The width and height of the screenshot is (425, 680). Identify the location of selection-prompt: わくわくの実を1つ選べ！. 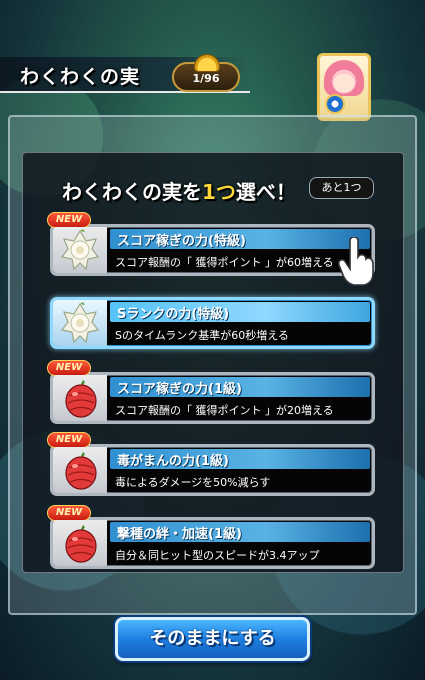
(179, 190).